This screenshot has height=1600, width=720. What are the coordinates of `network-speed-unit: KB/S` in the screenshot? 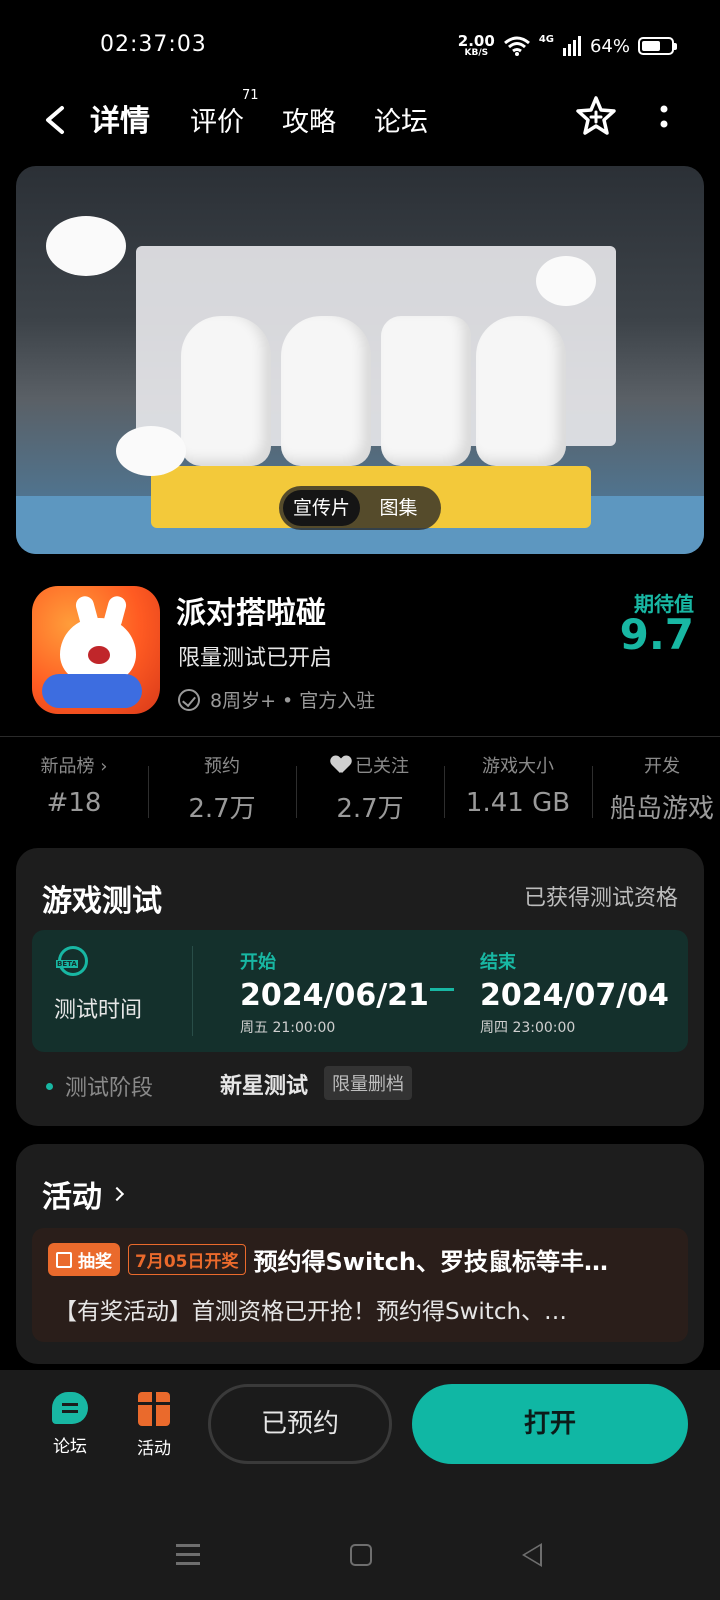 It's located at (476, 53).